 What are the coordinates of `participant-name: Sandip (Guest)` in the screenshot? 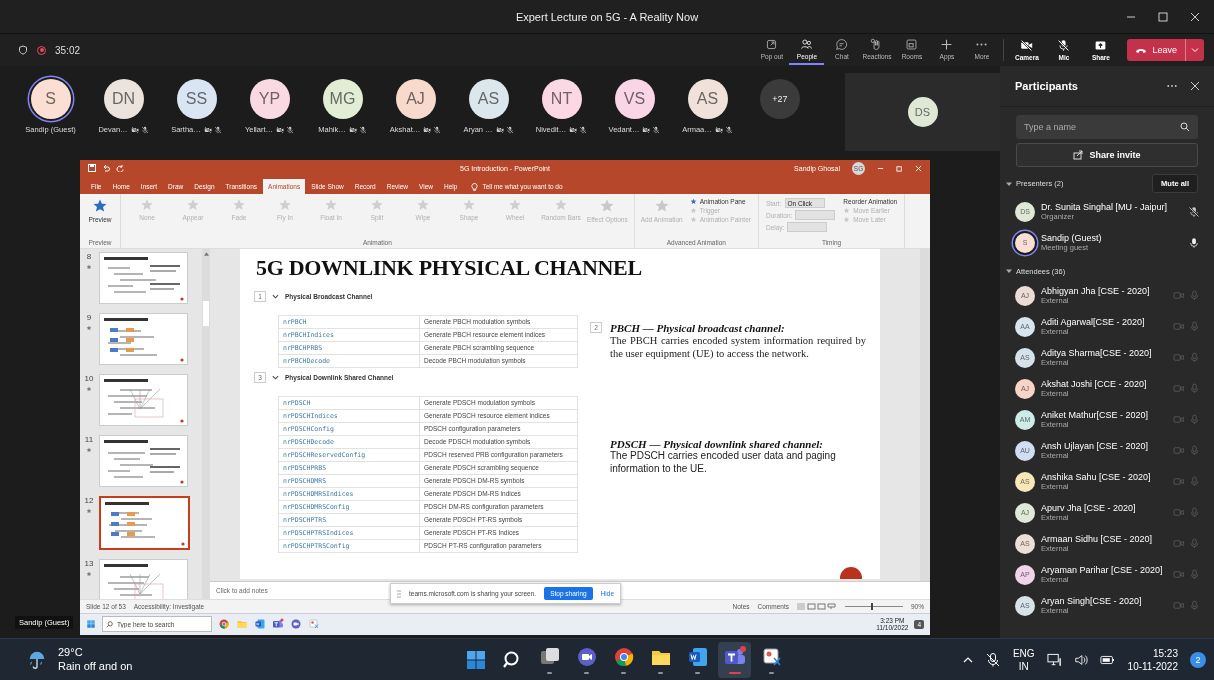 It's located at (1072, 238).